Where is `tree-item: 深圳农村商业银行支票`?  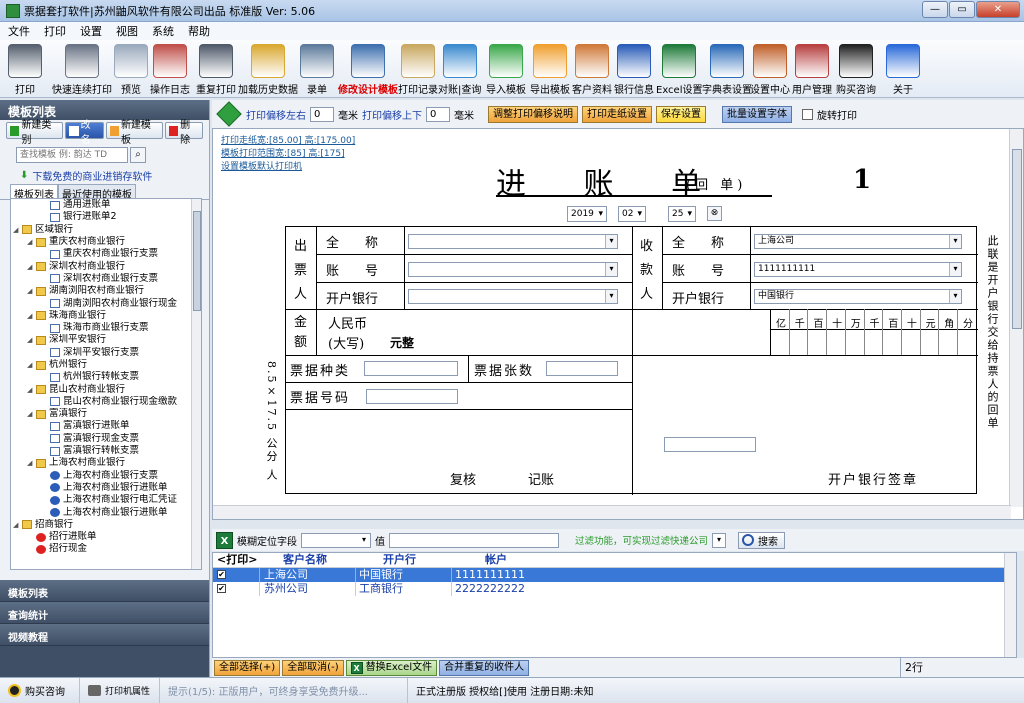
tree-item: 深圳农村商业银行支票 is located at coordinates (106, 279).